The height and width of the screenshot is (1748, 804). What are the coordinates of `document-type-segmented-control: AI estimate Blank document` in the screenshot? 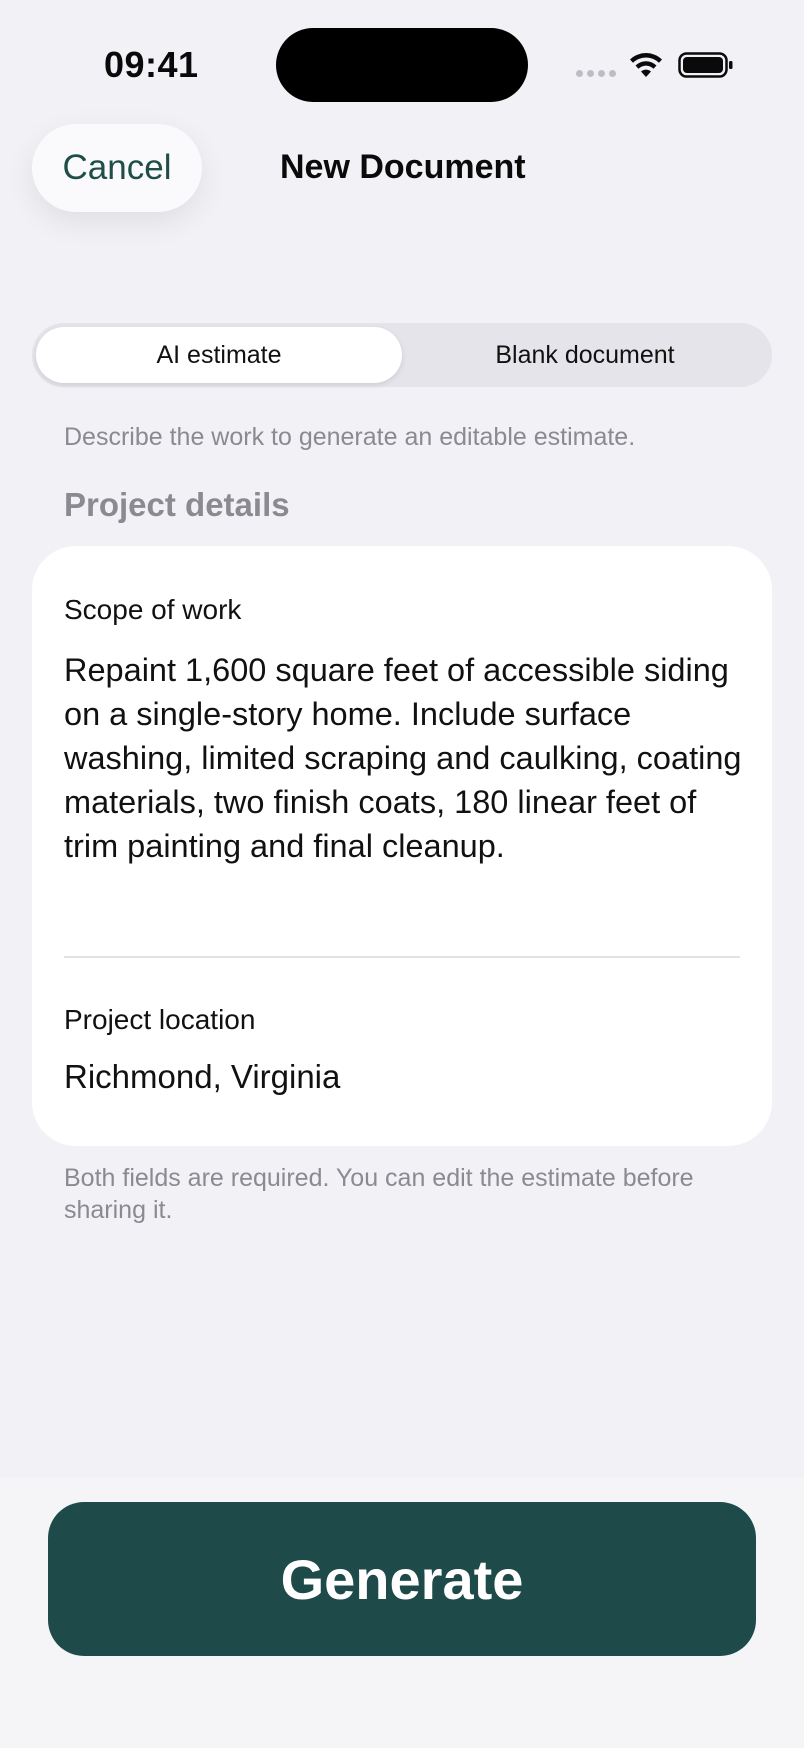 It's located at (402, 355).